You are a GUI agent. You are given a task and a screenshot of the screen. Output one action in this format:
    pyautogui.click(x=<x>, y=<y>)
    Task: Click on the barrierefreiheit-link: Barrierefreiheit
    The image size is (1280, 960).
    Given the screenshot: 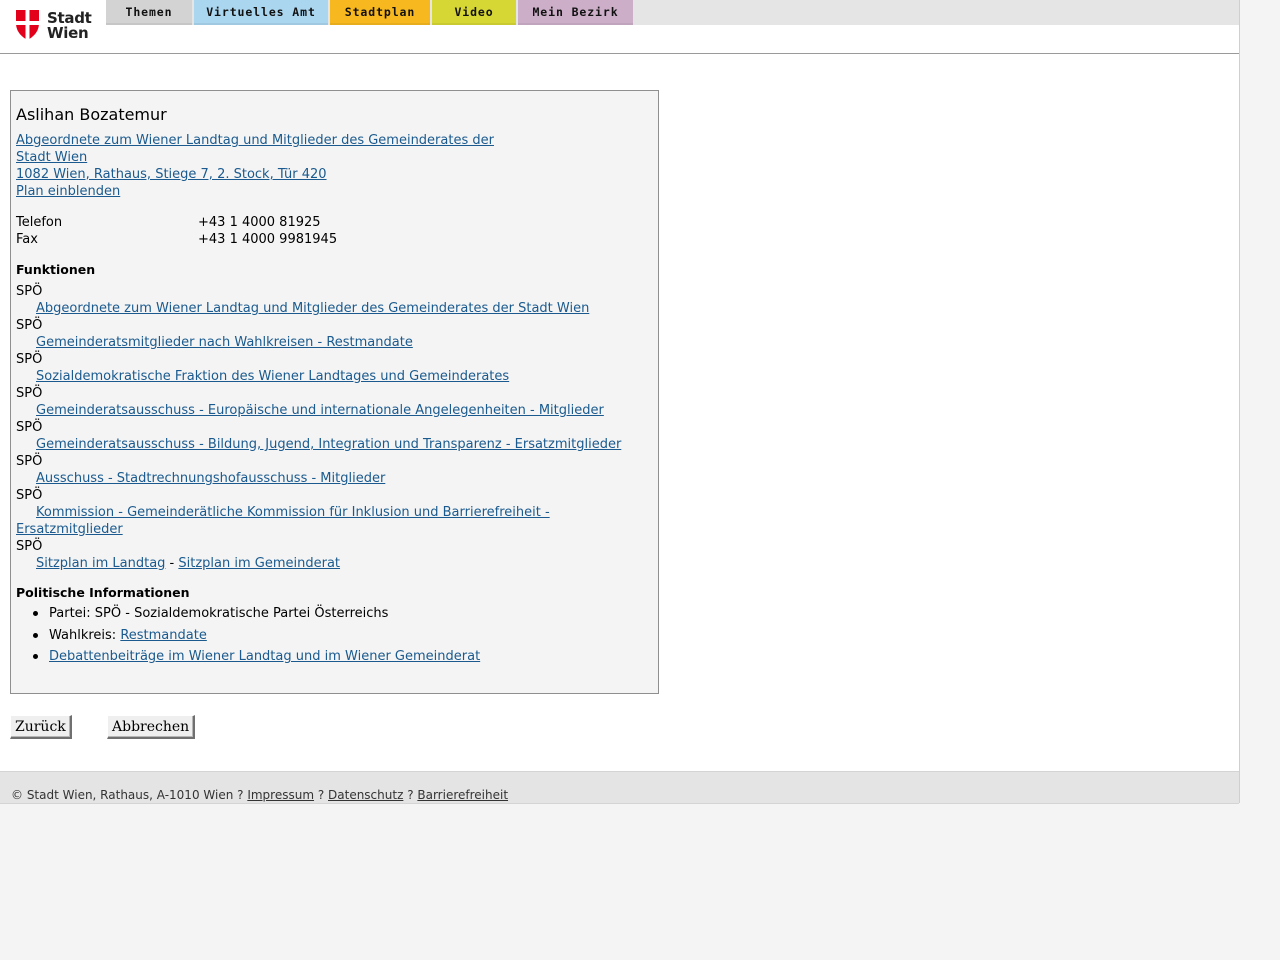 What is the action you would take?
    pyautogui.click(x=462, y=795)
    